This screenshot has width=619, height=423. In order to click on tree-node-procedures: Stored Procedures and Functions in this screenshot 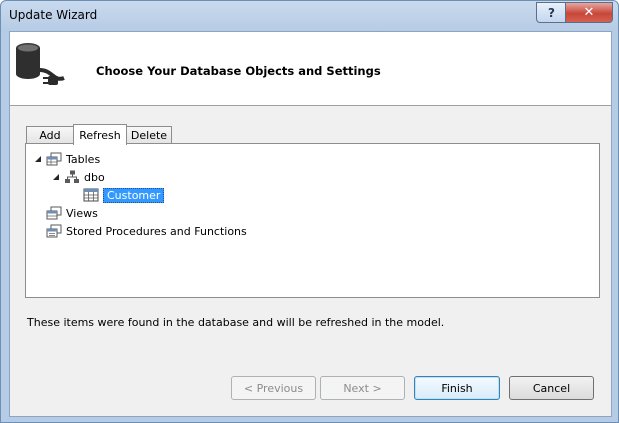, I will do `click(146, 231)`.